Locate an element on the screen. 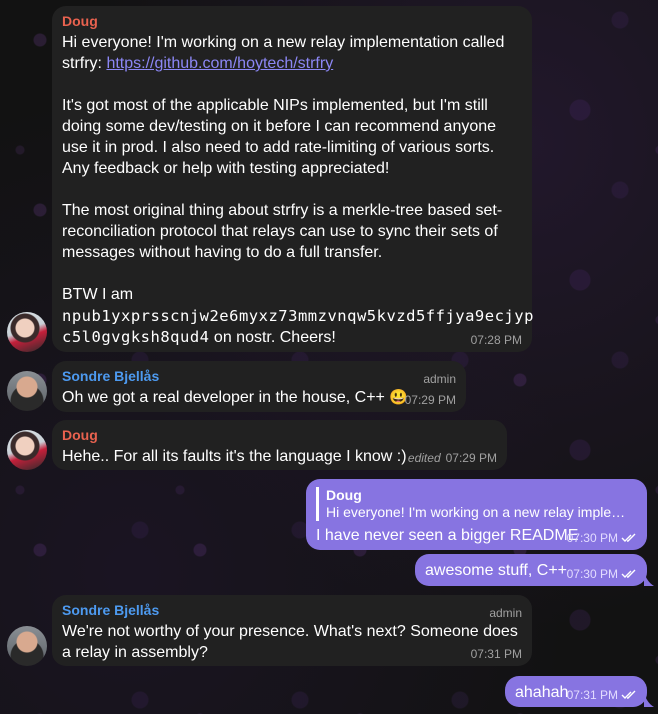 The image size is (658, 714). message-bubble: awesome stuff, C++ 07:30 PM is located at coordinates (531, 570).